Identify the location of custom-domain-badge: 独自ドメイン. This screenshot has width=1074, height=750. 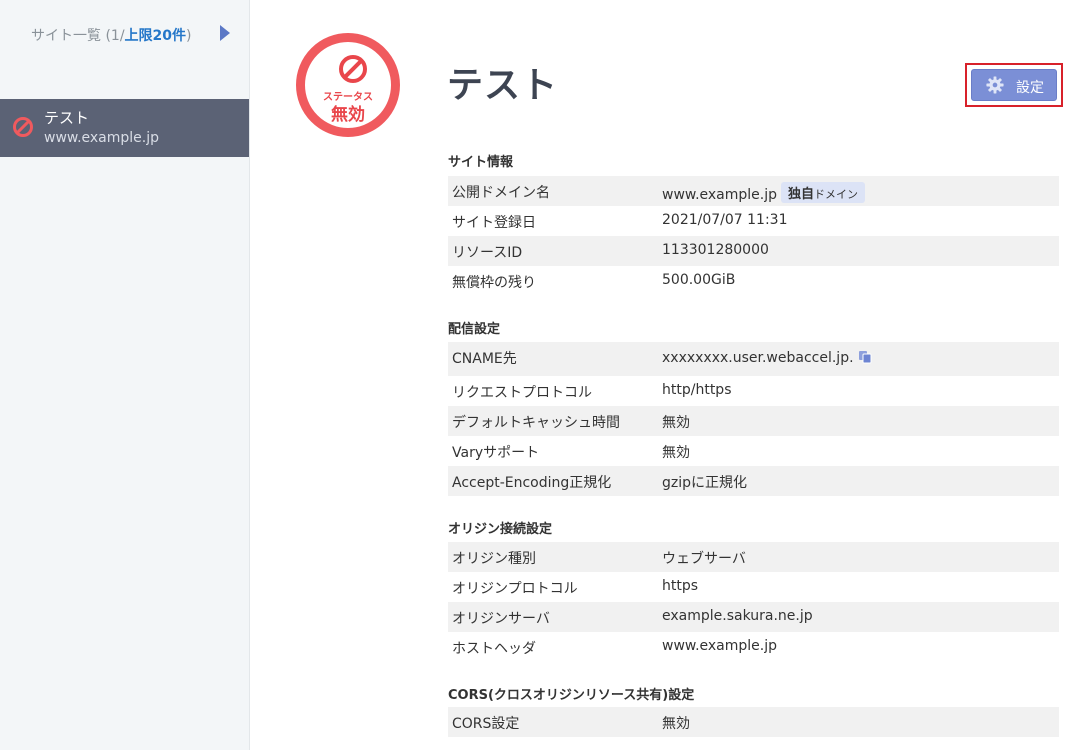
(823, 192).